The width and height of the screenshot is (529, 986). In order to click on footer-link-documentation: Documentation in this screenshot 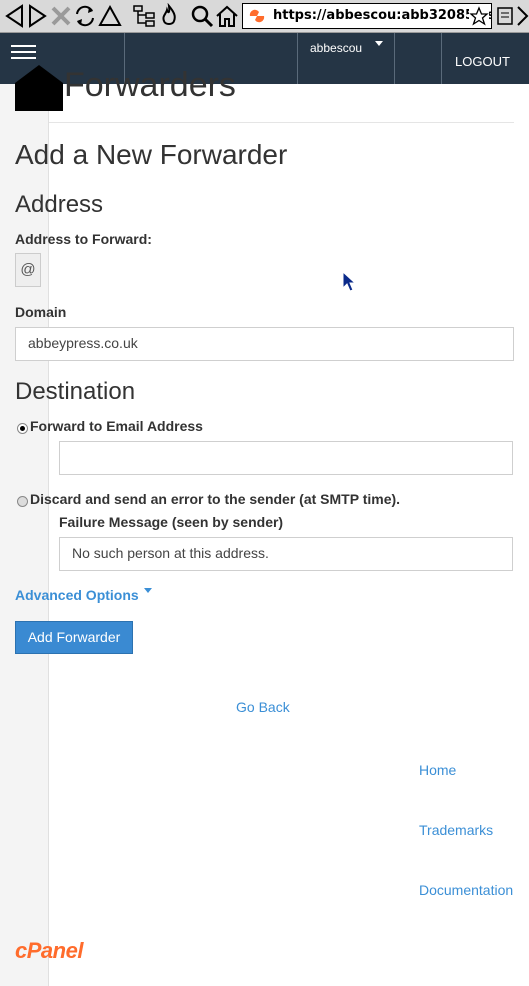, I will do `click(466, 890)`.